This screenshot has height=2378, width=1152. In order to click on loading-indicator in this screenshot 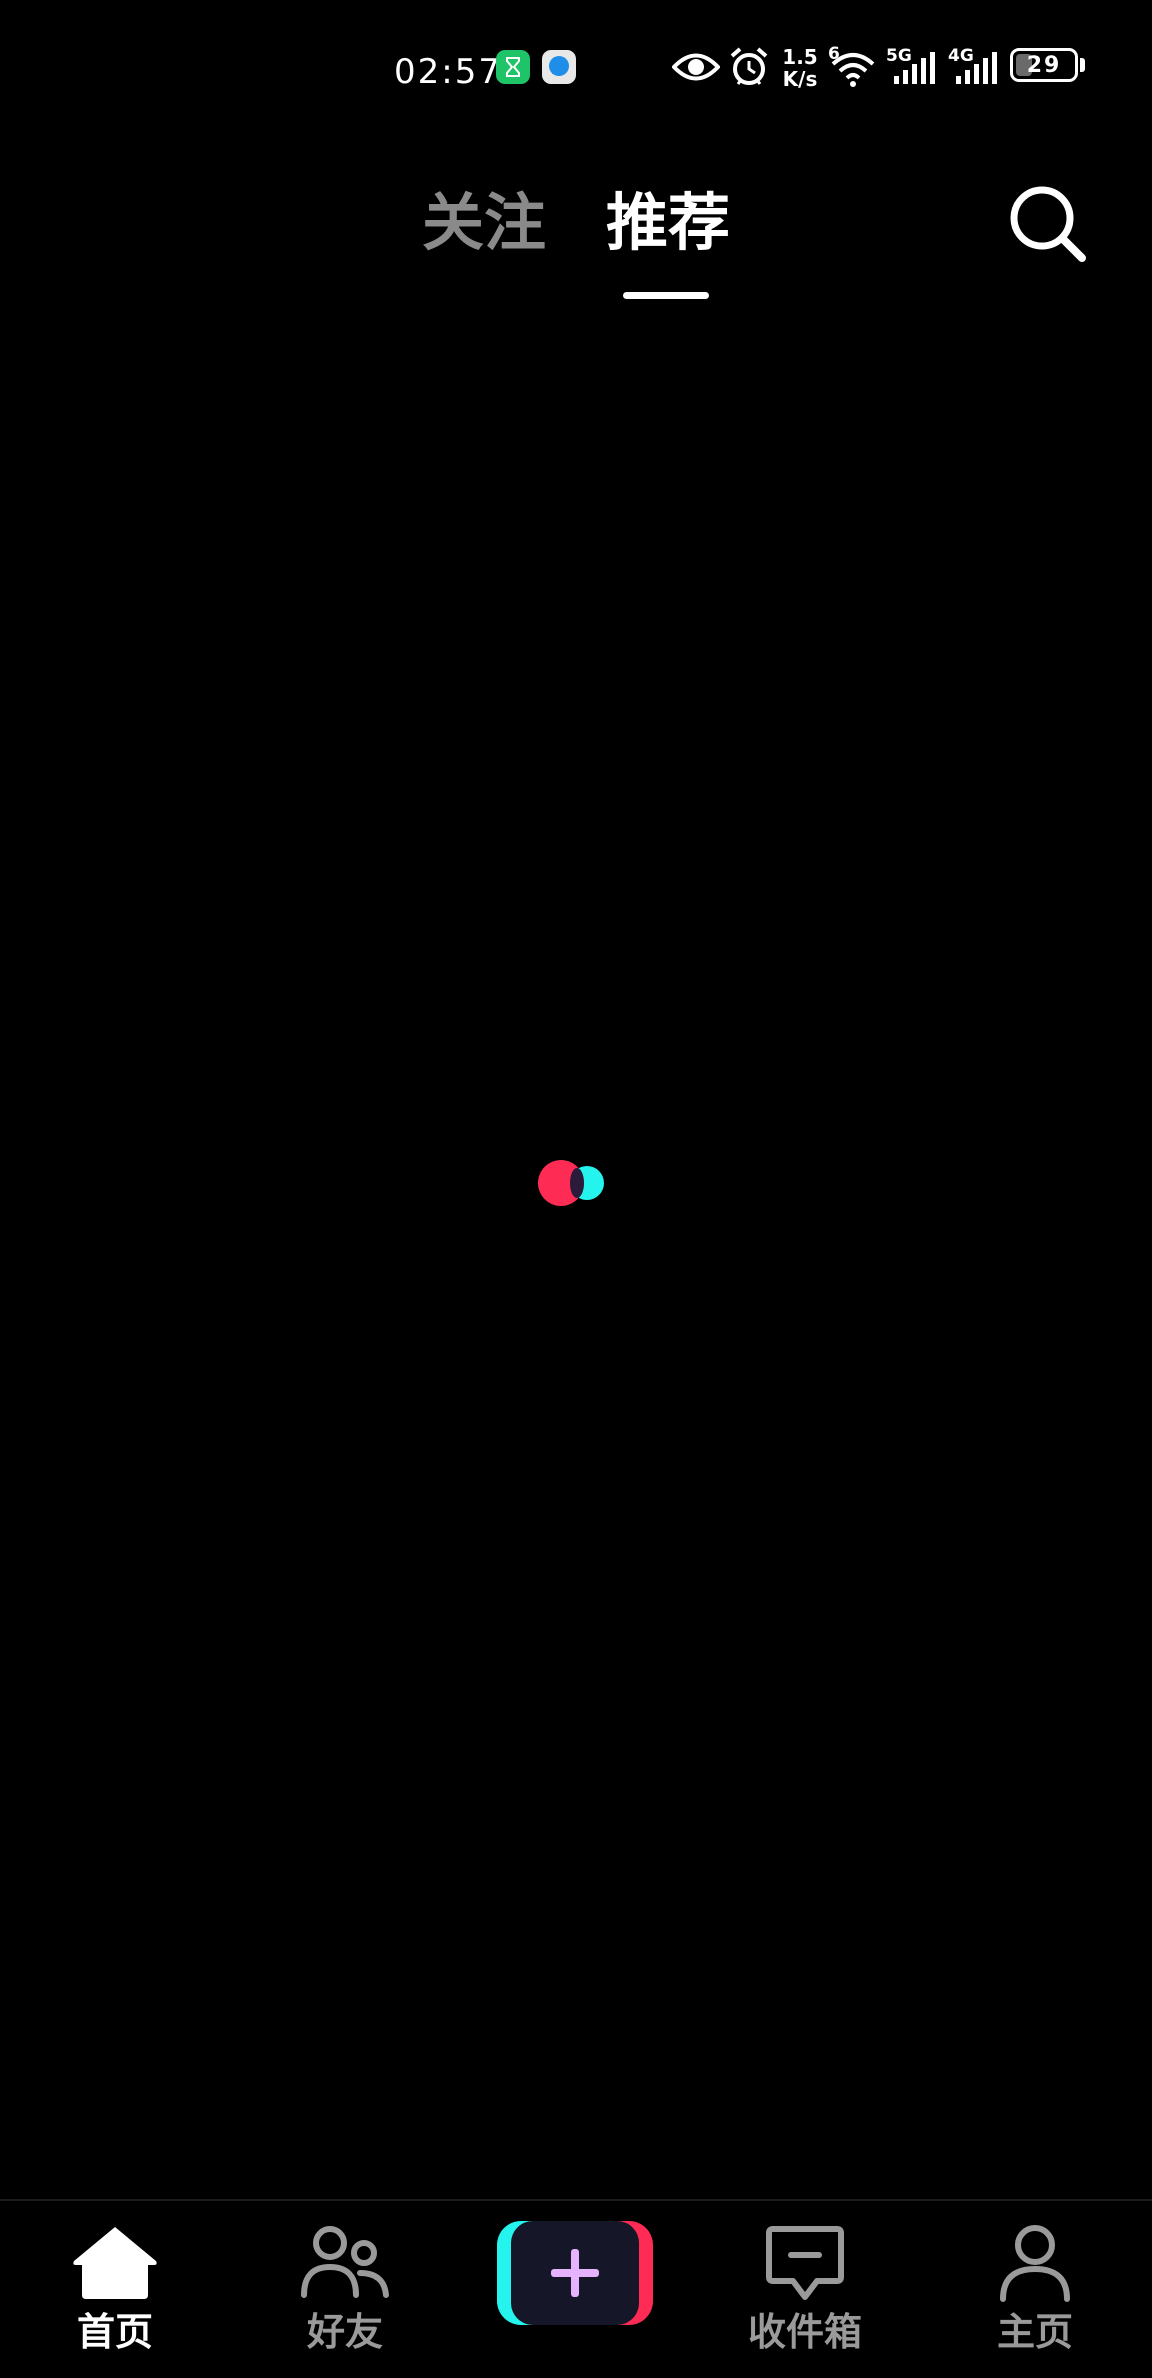, I will do `click(574, 1183)`.